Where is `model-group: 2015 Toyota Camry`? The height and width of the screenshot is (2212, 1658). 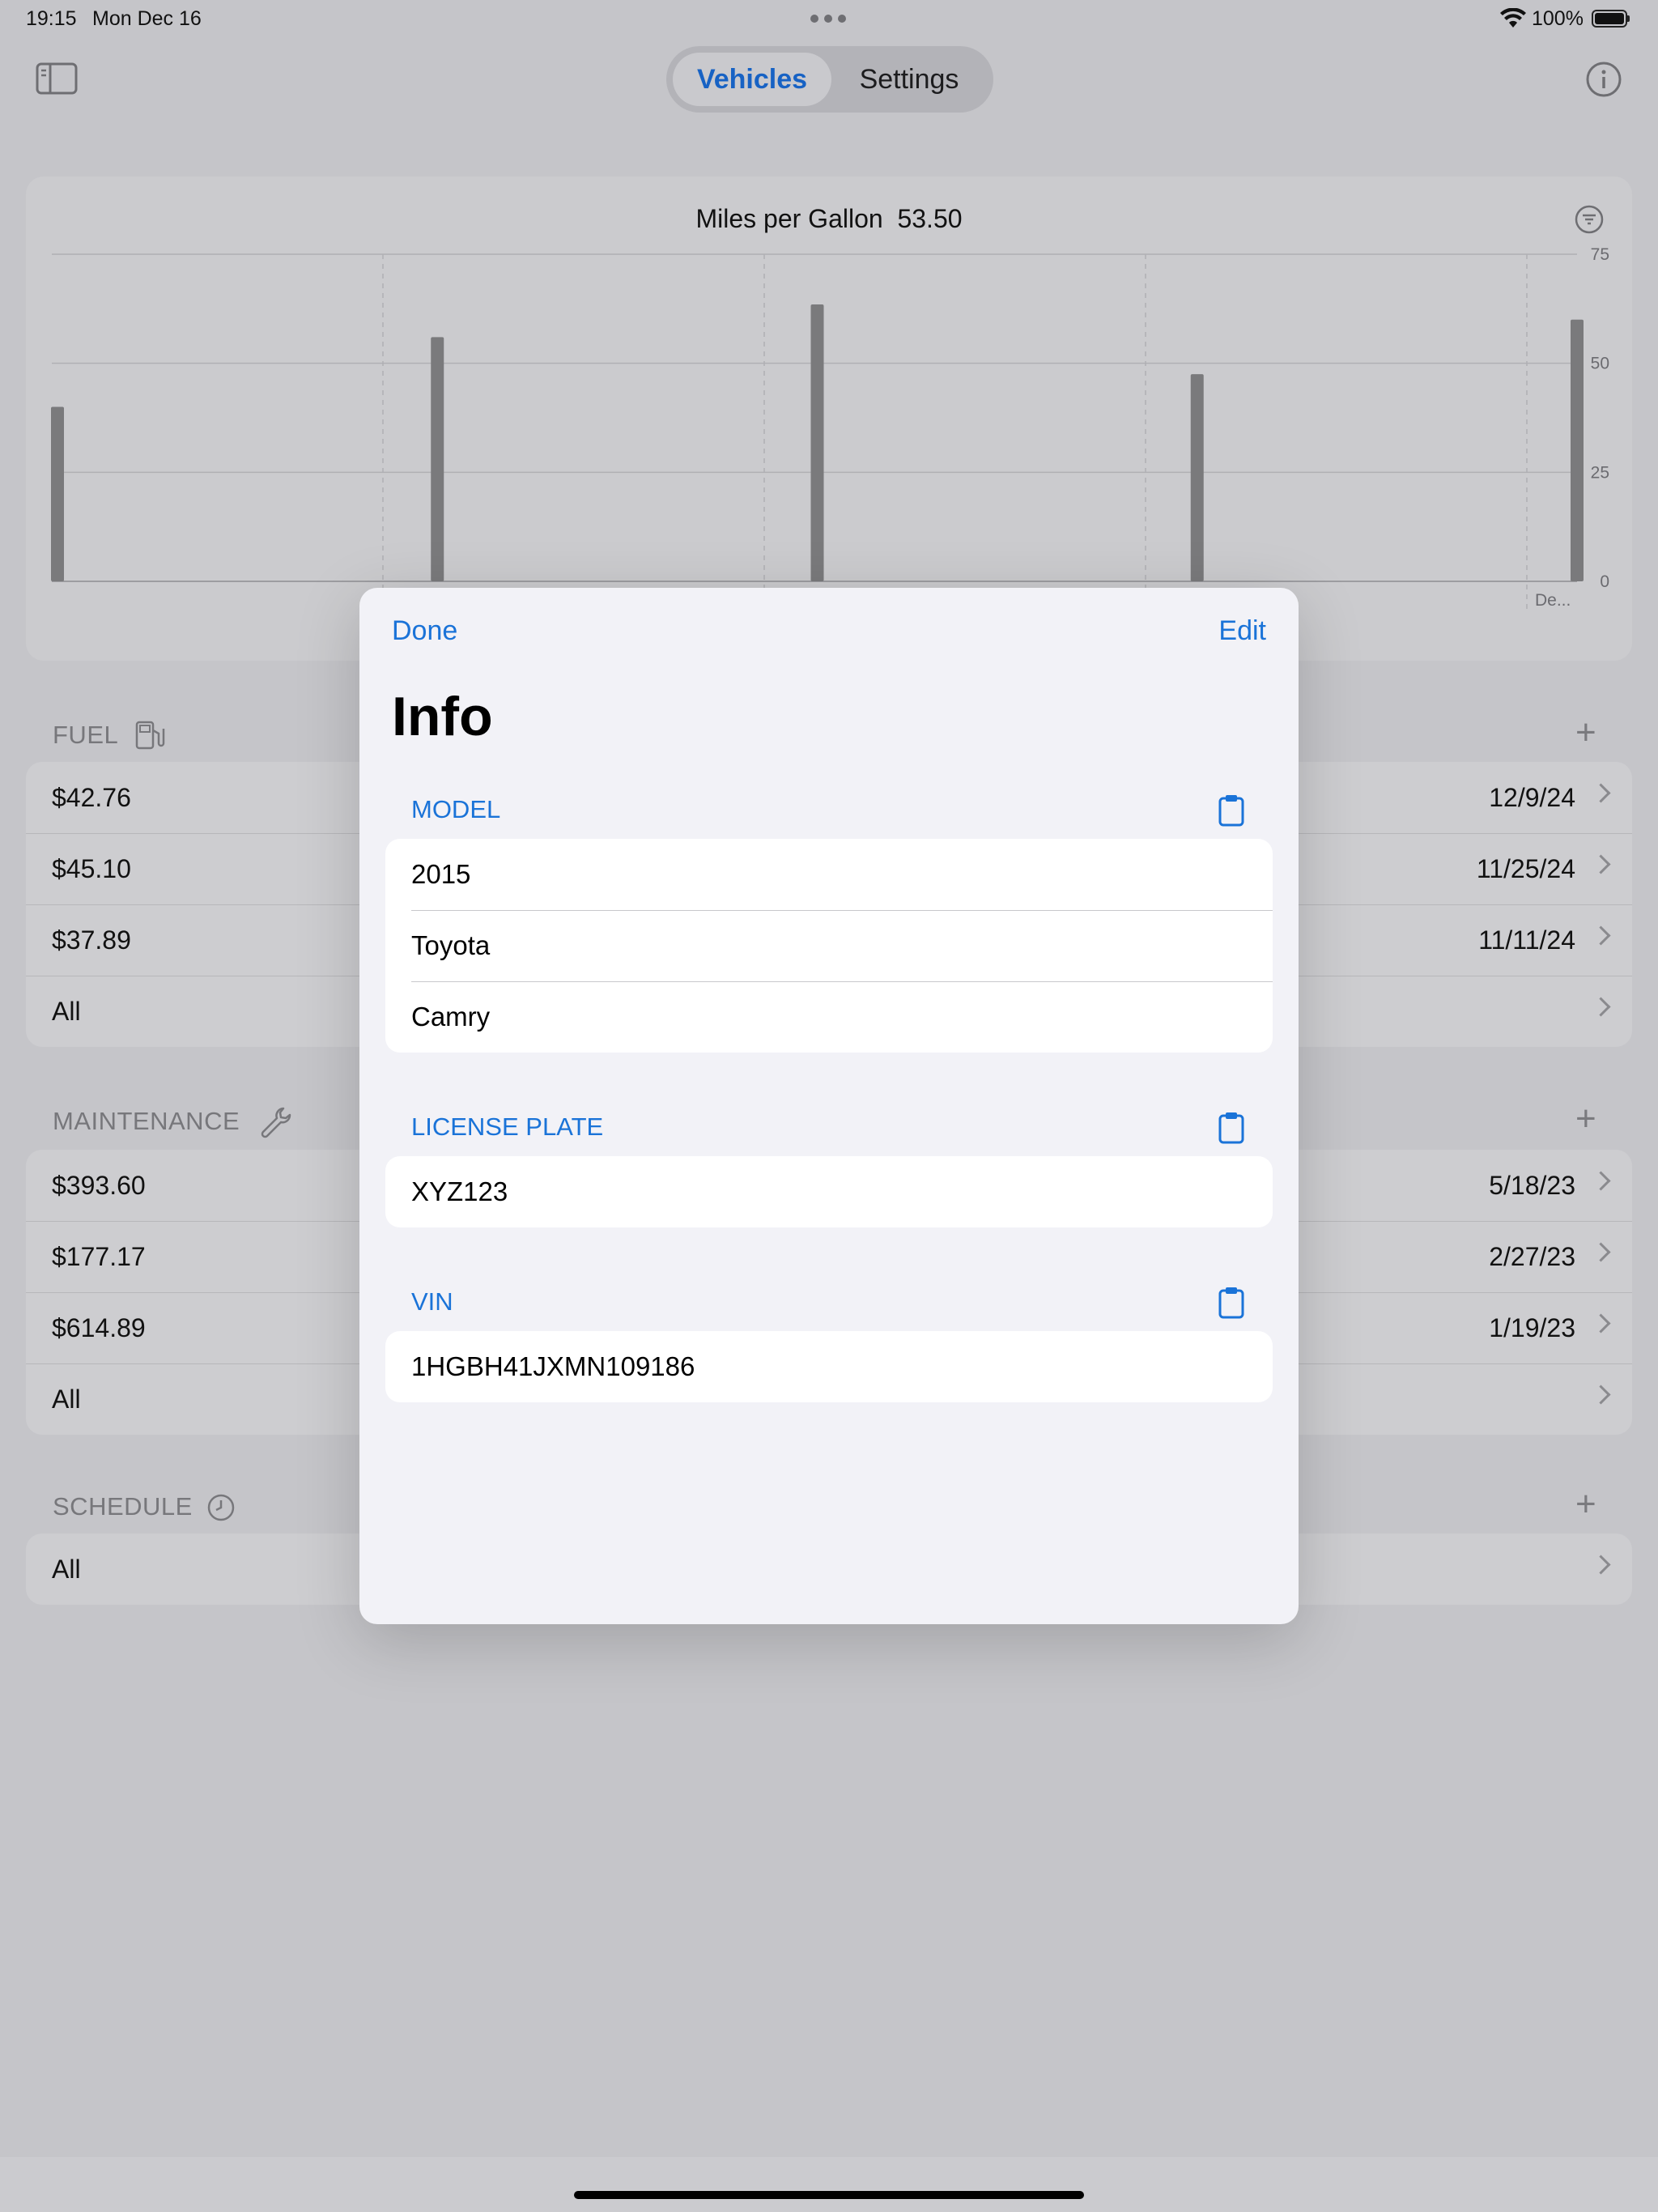 model-group: 2015 Toyota Camry is located at coordinates (829, 946).